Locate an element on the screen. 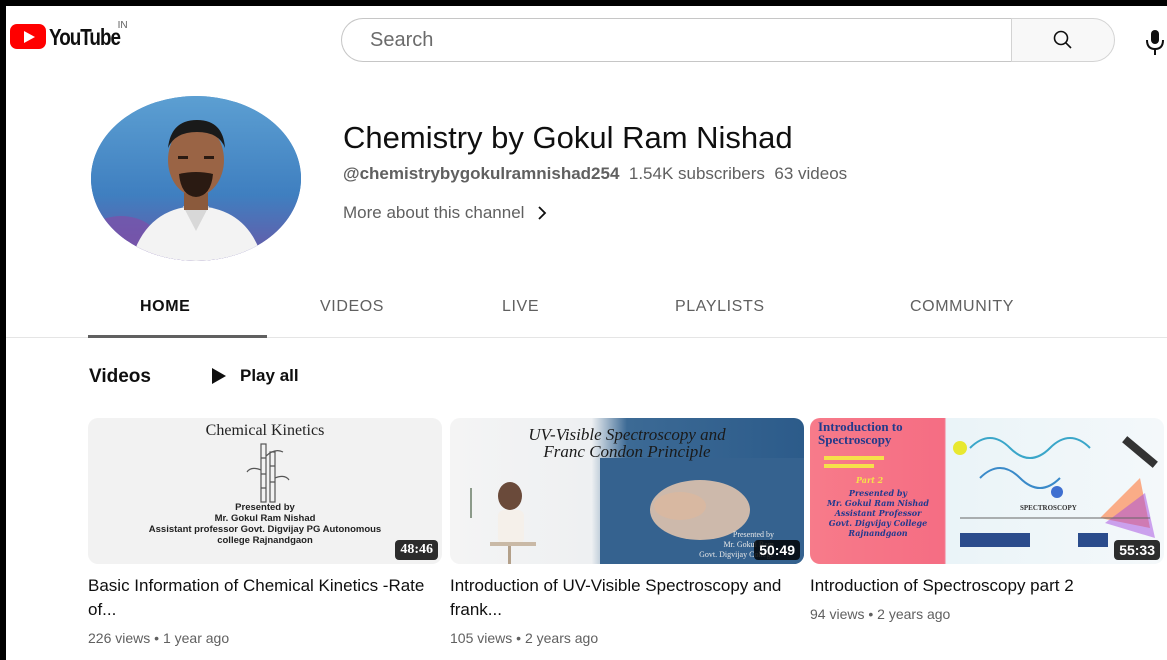  thumbnail-heading: Introduction to Spectroscopy is located at coordinates (860, 433).